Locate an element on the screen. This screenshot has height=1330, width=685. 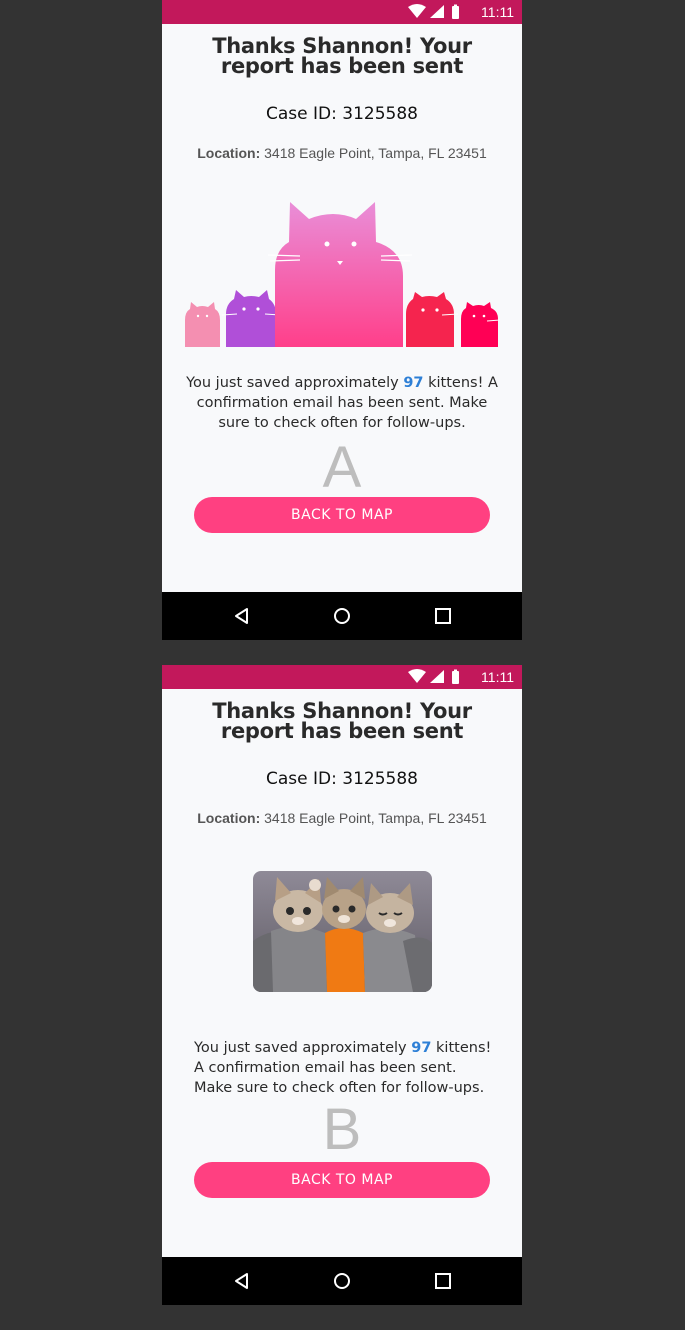
variant-label: B is located at coordinates (342, 1129).